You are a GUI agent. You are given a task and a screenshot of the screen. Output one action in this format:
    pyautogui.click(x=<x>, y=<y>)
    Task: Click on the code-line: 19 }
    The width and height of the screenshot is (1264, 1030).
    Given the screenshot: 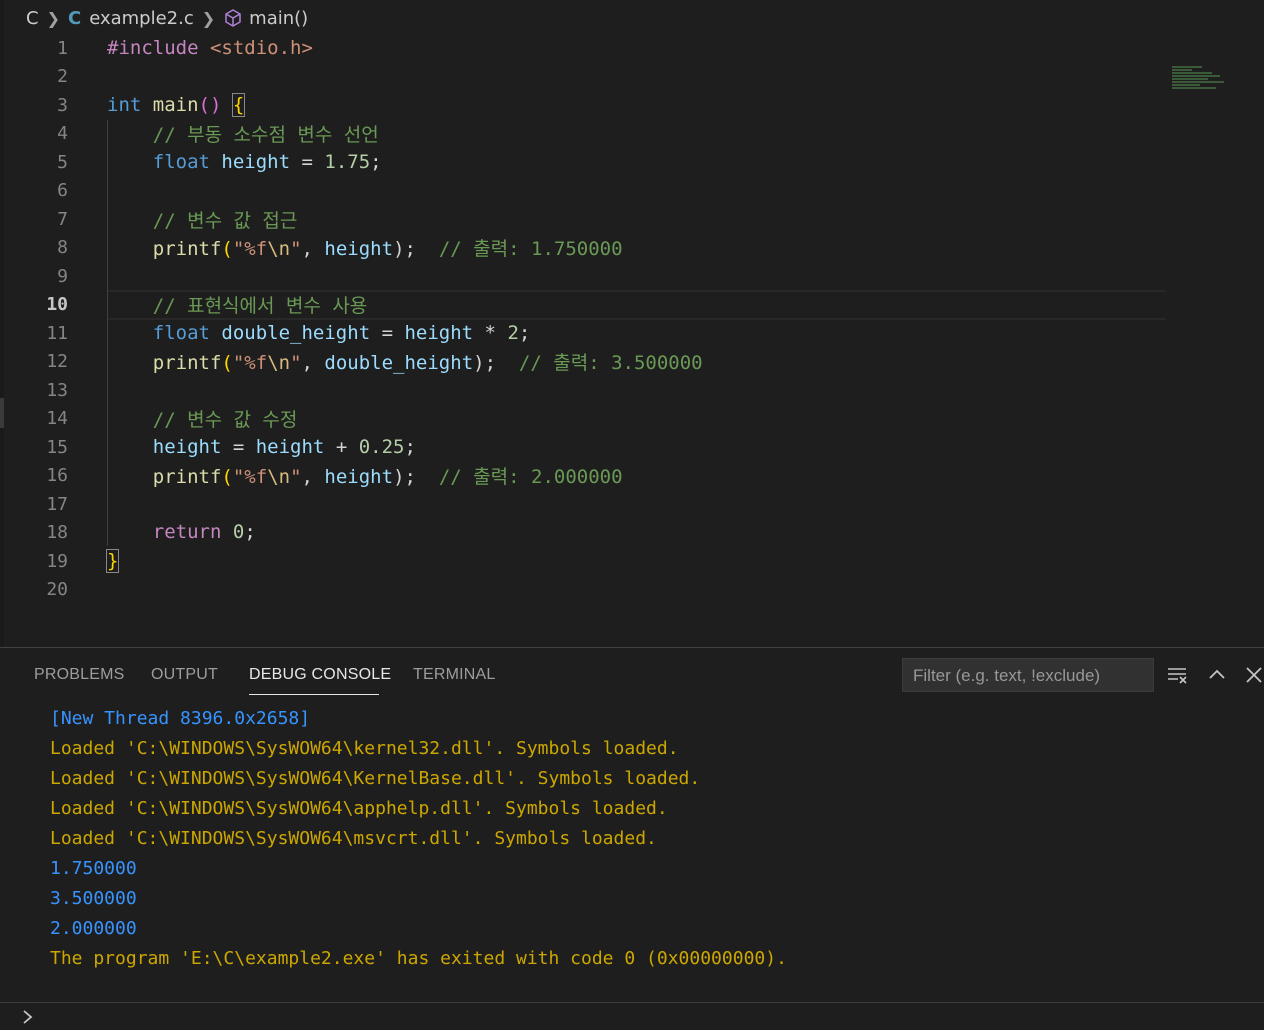 What is the action you would take?
    pyautogui.click(x=632, y=561)
    